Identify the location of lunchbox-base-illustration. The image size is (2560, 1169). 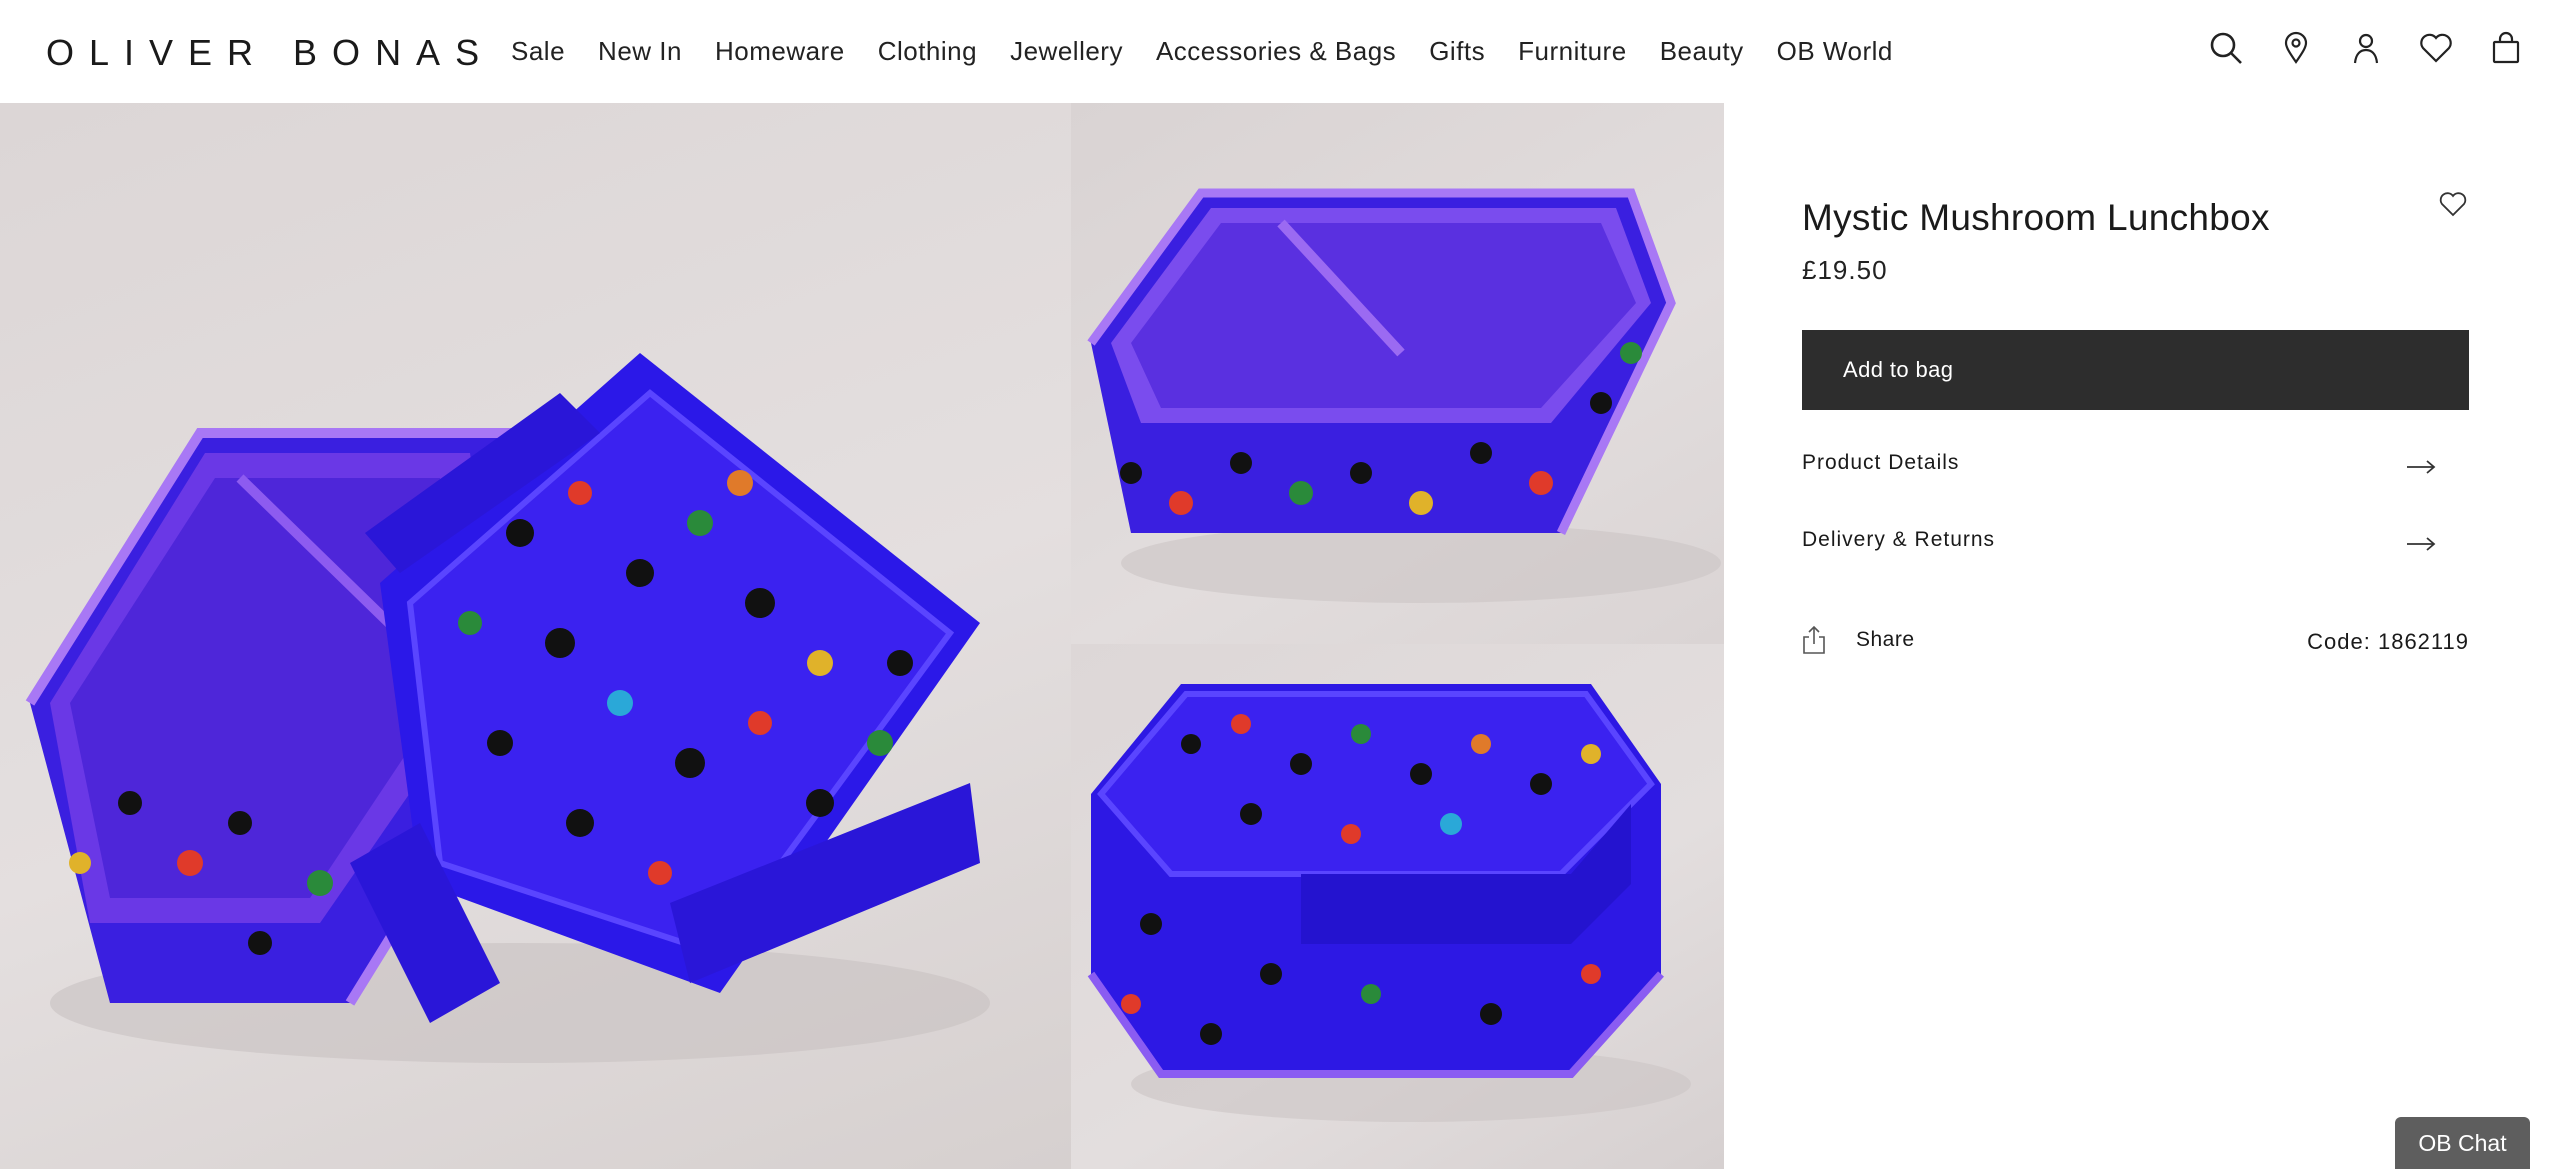
(1404, 395).